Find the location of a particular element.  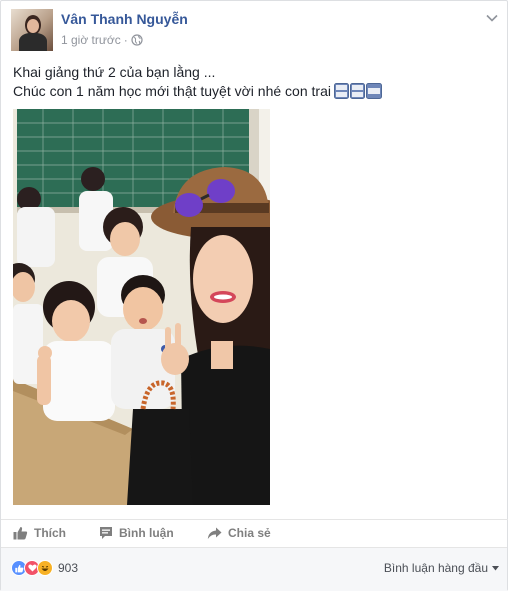

reaction-count: 903 is located at coordinates (68, 568).